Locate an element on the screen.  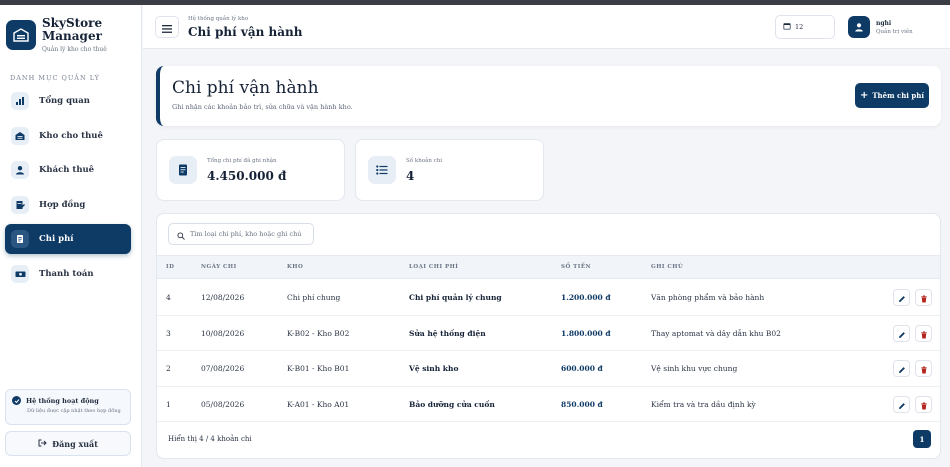
sidebar-item-label: Khách thuê is located at coordinates (67, 170).